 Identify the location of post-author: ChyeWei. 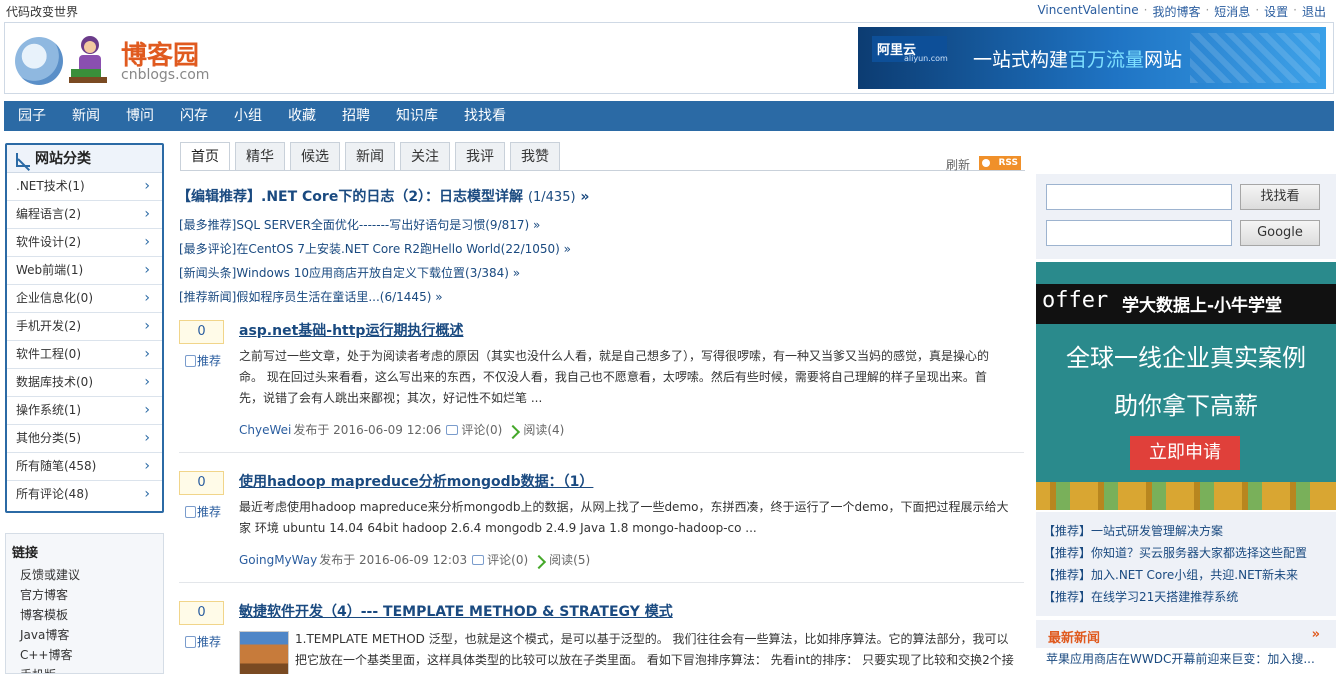
(265, 430).